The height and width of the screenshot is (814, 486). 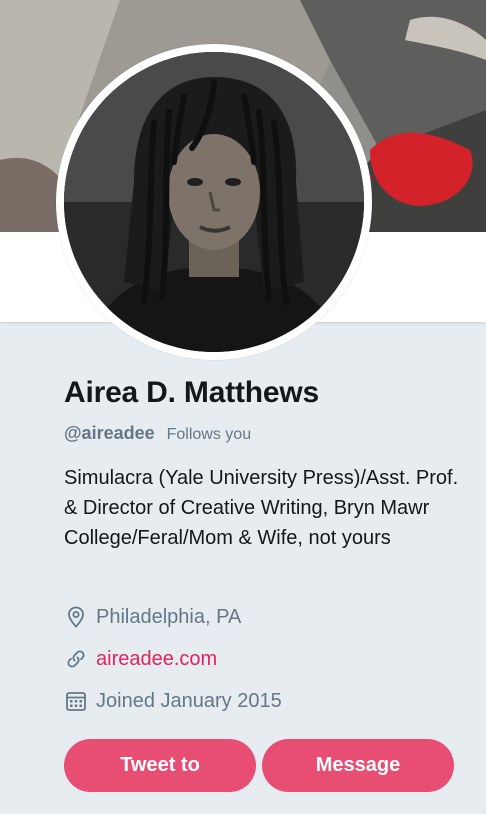 I want to click on profile-website: aireadee.com, so click(x=140, y=659).